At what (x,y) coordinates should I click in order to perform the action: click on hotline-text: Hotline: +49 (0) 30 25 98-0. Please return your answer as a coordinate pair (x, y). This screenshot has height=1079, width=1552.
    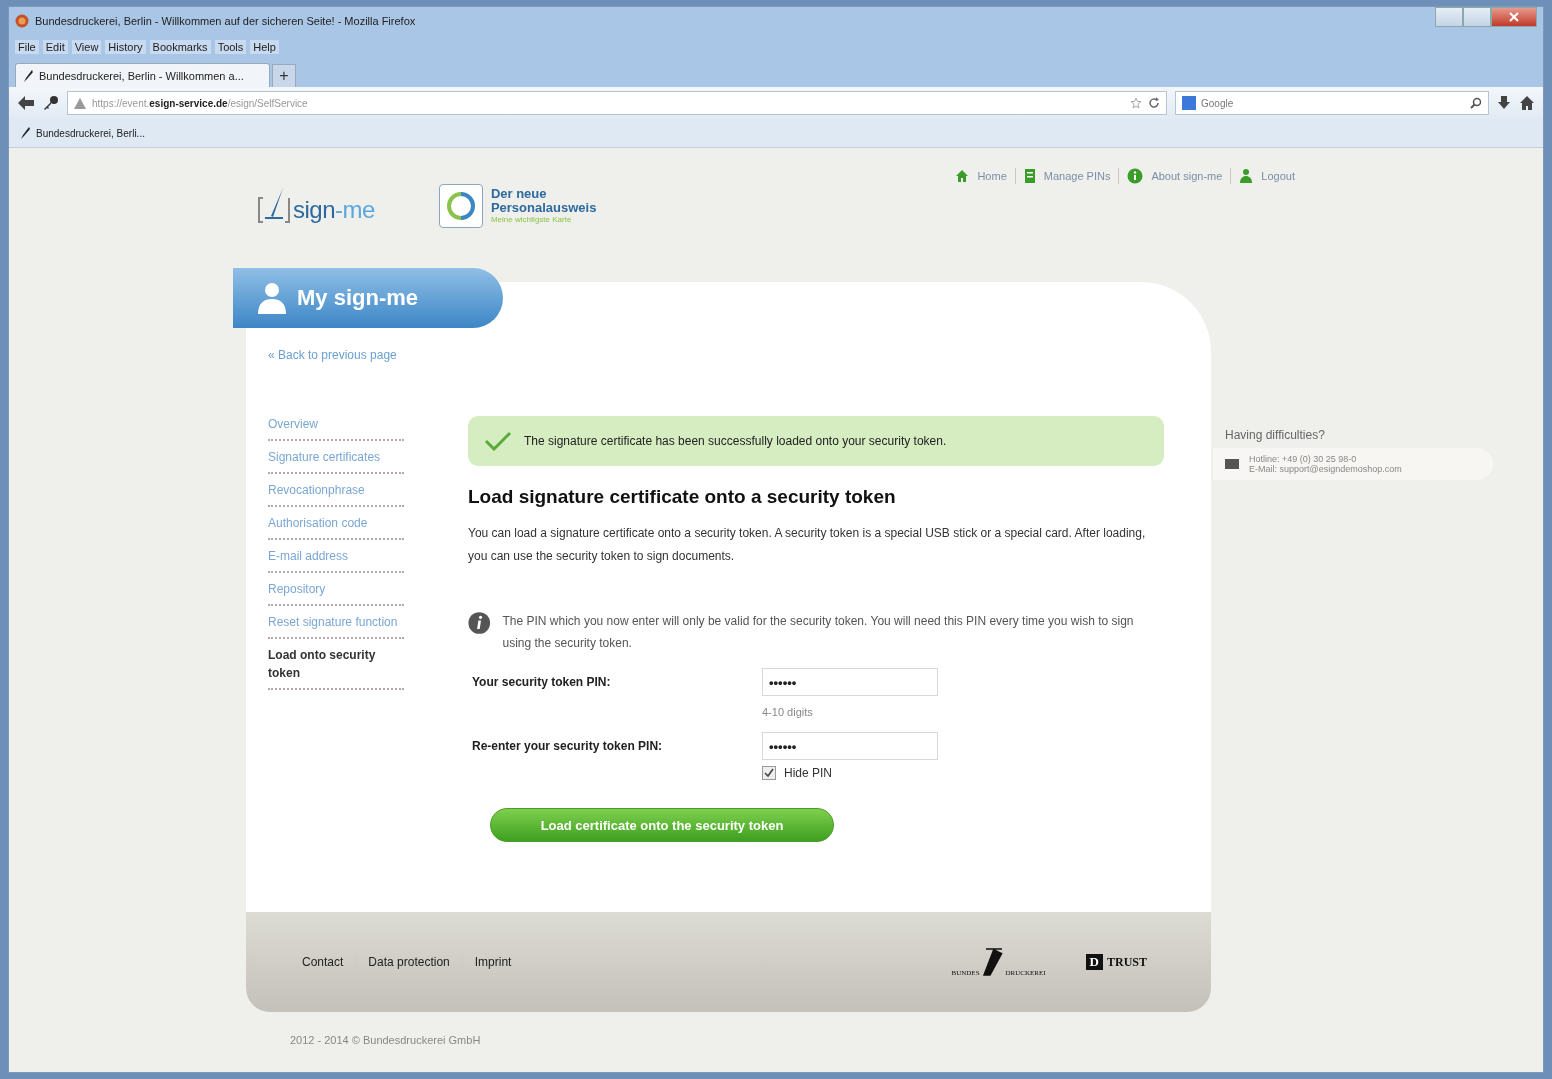
    Looking at the image, I should click on (1303, 459).